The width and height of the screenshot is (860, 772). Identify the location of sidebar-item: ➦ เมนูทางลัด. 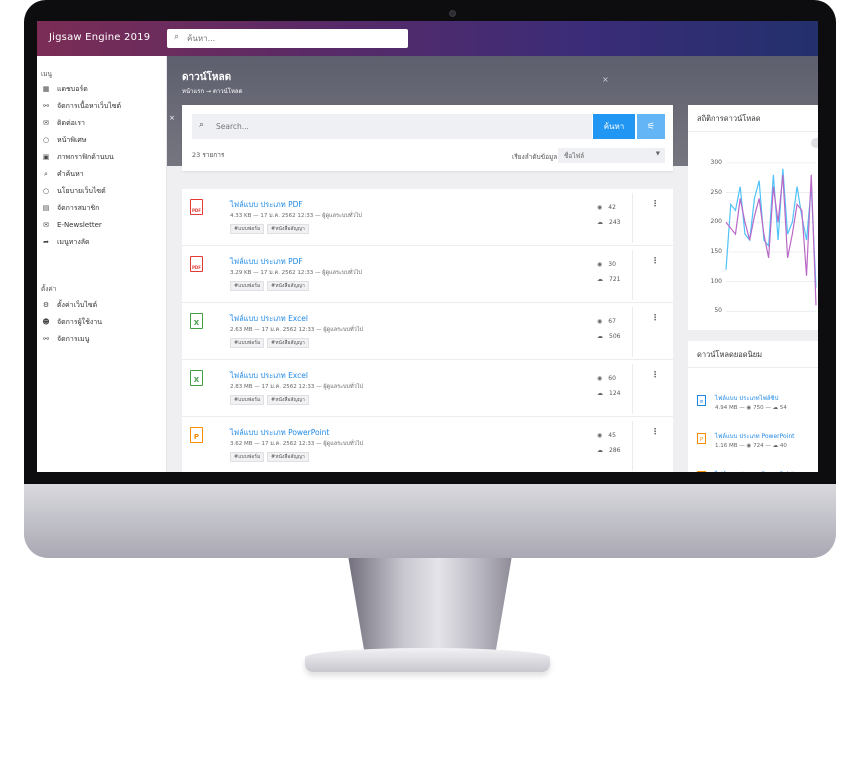
(102, 242).